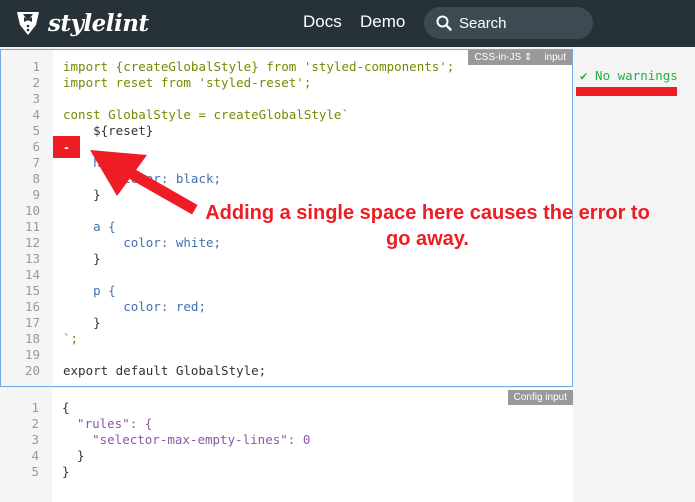 This screenshot has width=695, height=502. What do you see at coordinates (497, 57) in the screenshot?
I see `syntax-mode-select: CSS-in-JS` at bounding box center [497, 57].